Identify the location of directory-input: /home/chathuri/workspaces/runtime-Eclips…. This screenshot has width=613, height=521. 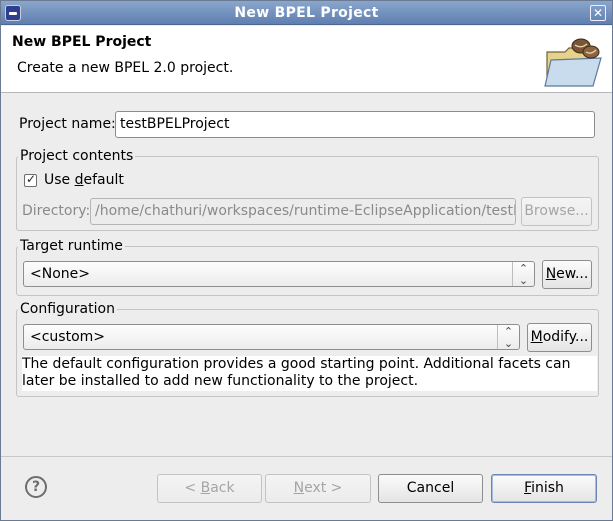
(303, 211).